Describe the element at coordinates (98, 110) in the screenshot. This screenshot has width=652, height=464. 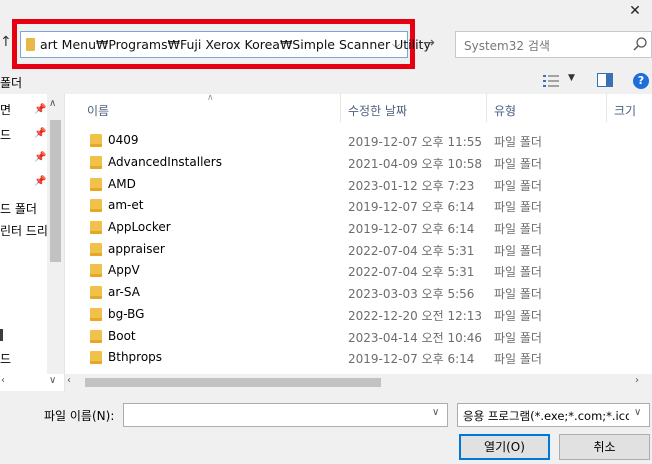
I see `column-header-name: 이름` at that location.